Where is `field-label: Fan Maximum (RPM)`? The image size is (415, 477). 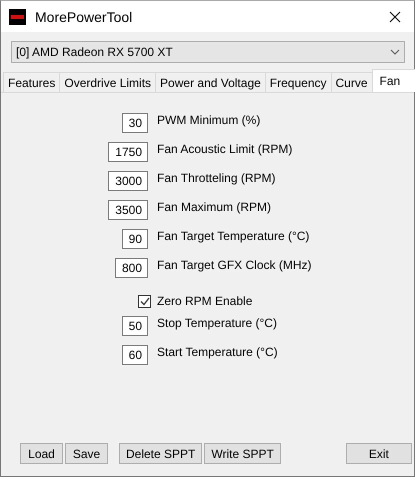
field-label: Fan Maximum (RPM) is located at coordinates (214, 207).